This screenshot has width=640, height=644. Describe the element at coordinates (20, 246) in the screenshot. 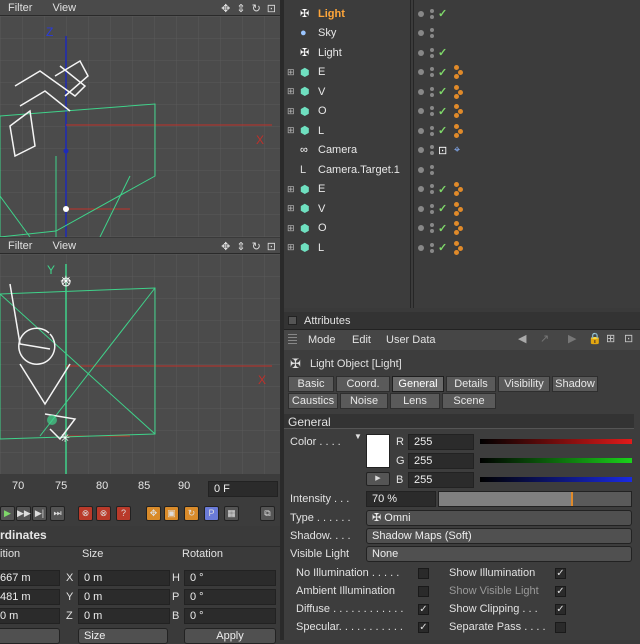

I see `menu-filter: Filter` at that location.